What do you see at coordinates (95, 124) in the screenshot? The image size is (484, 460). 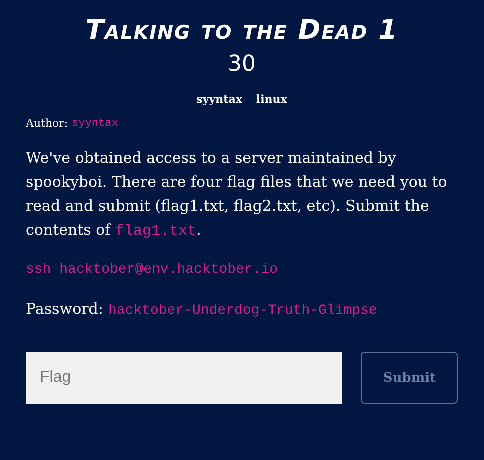 I see `author-name: syyntax` at bounding box center [95, 124].